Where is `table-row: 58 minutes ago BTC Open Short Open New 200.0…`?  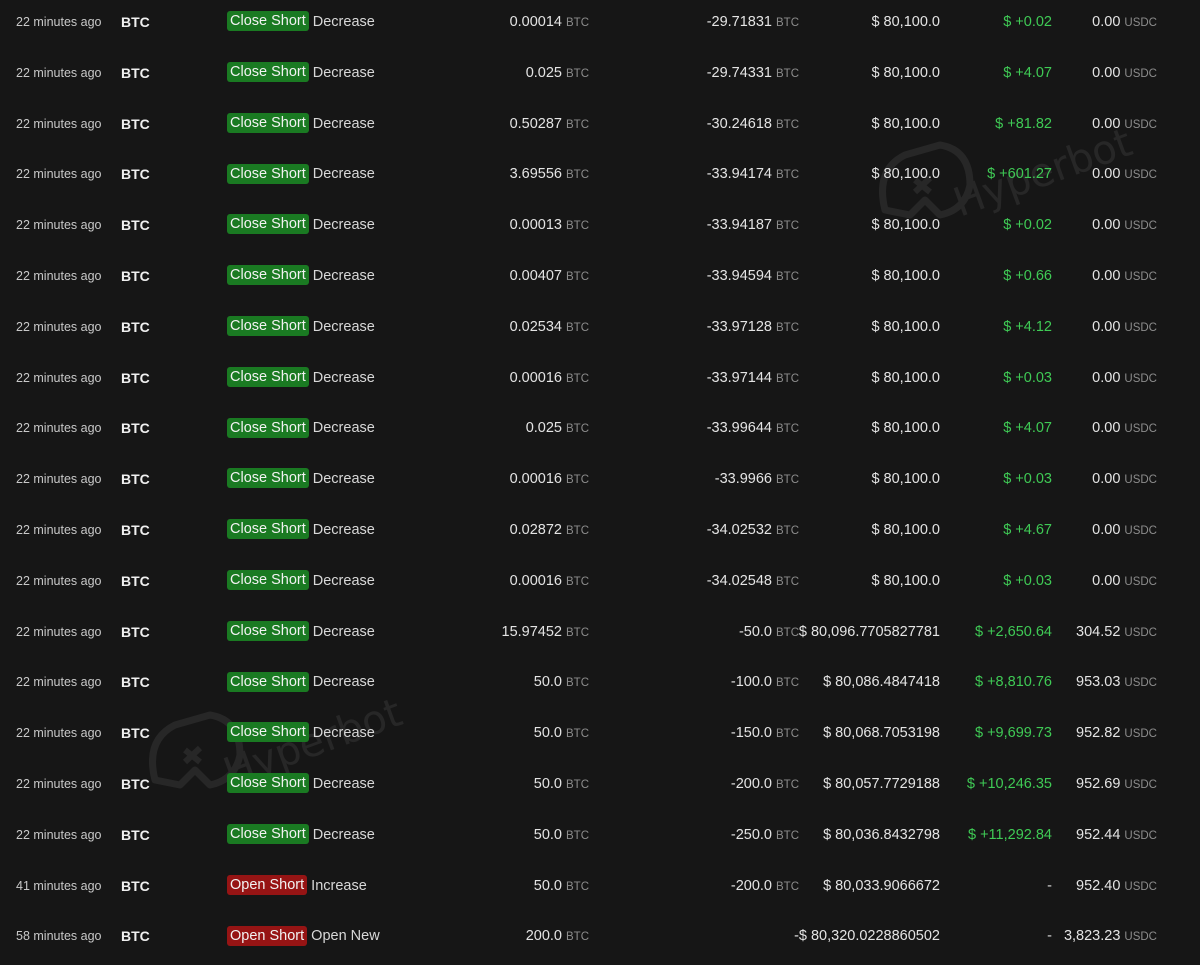
table-row: 58 minutes ago BTC Open Short Open New 200.0… is located at coordinates (600, 939).